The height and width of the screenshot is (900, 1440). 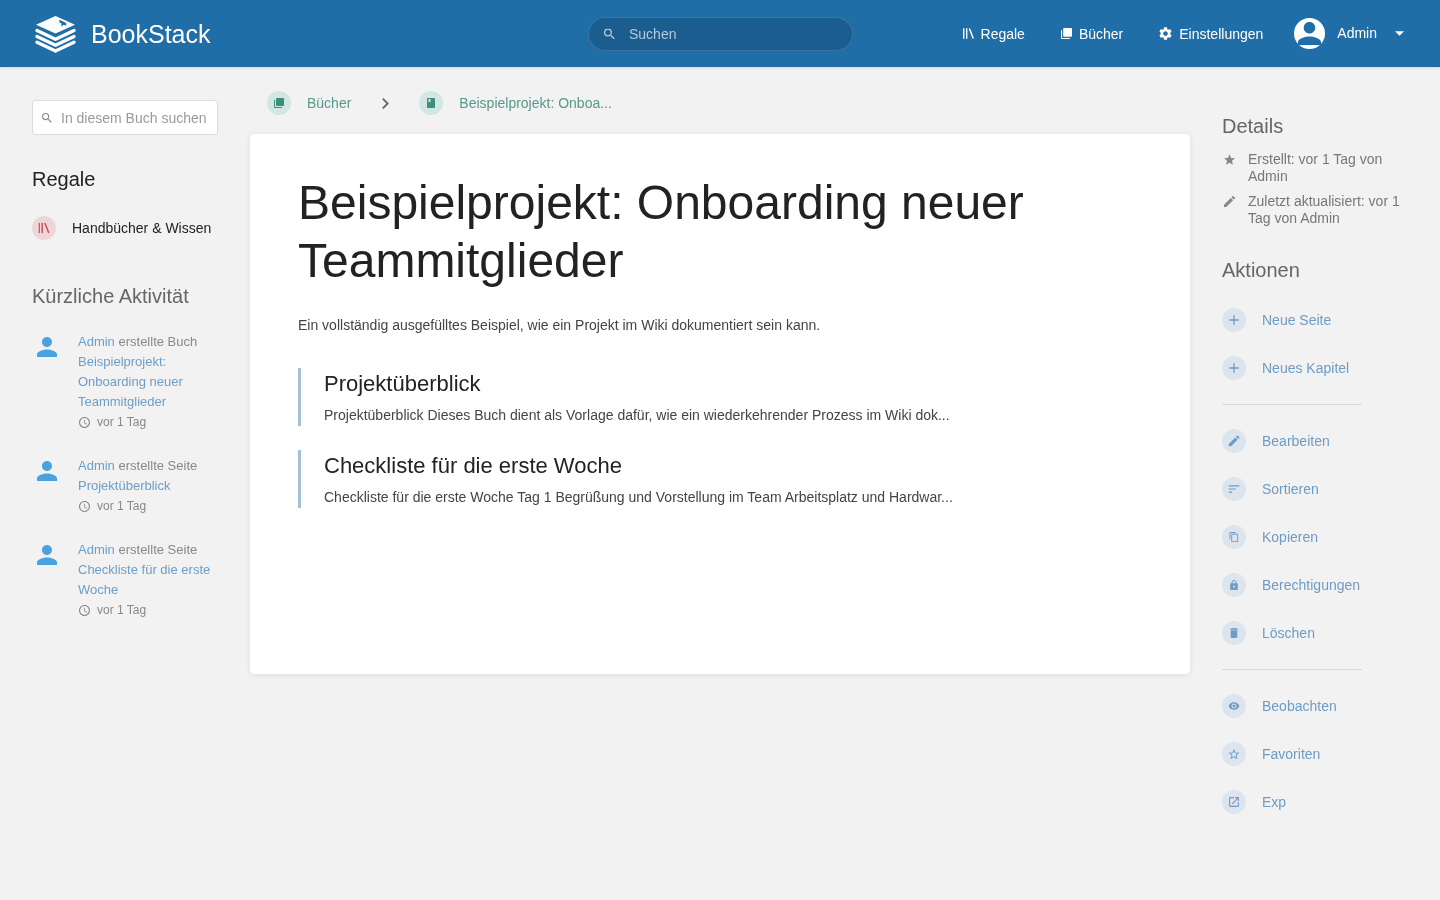 What do you see at coordinates (431, 103) in the screenshot?
I see `book-icon` at bounding box center [431, 103].